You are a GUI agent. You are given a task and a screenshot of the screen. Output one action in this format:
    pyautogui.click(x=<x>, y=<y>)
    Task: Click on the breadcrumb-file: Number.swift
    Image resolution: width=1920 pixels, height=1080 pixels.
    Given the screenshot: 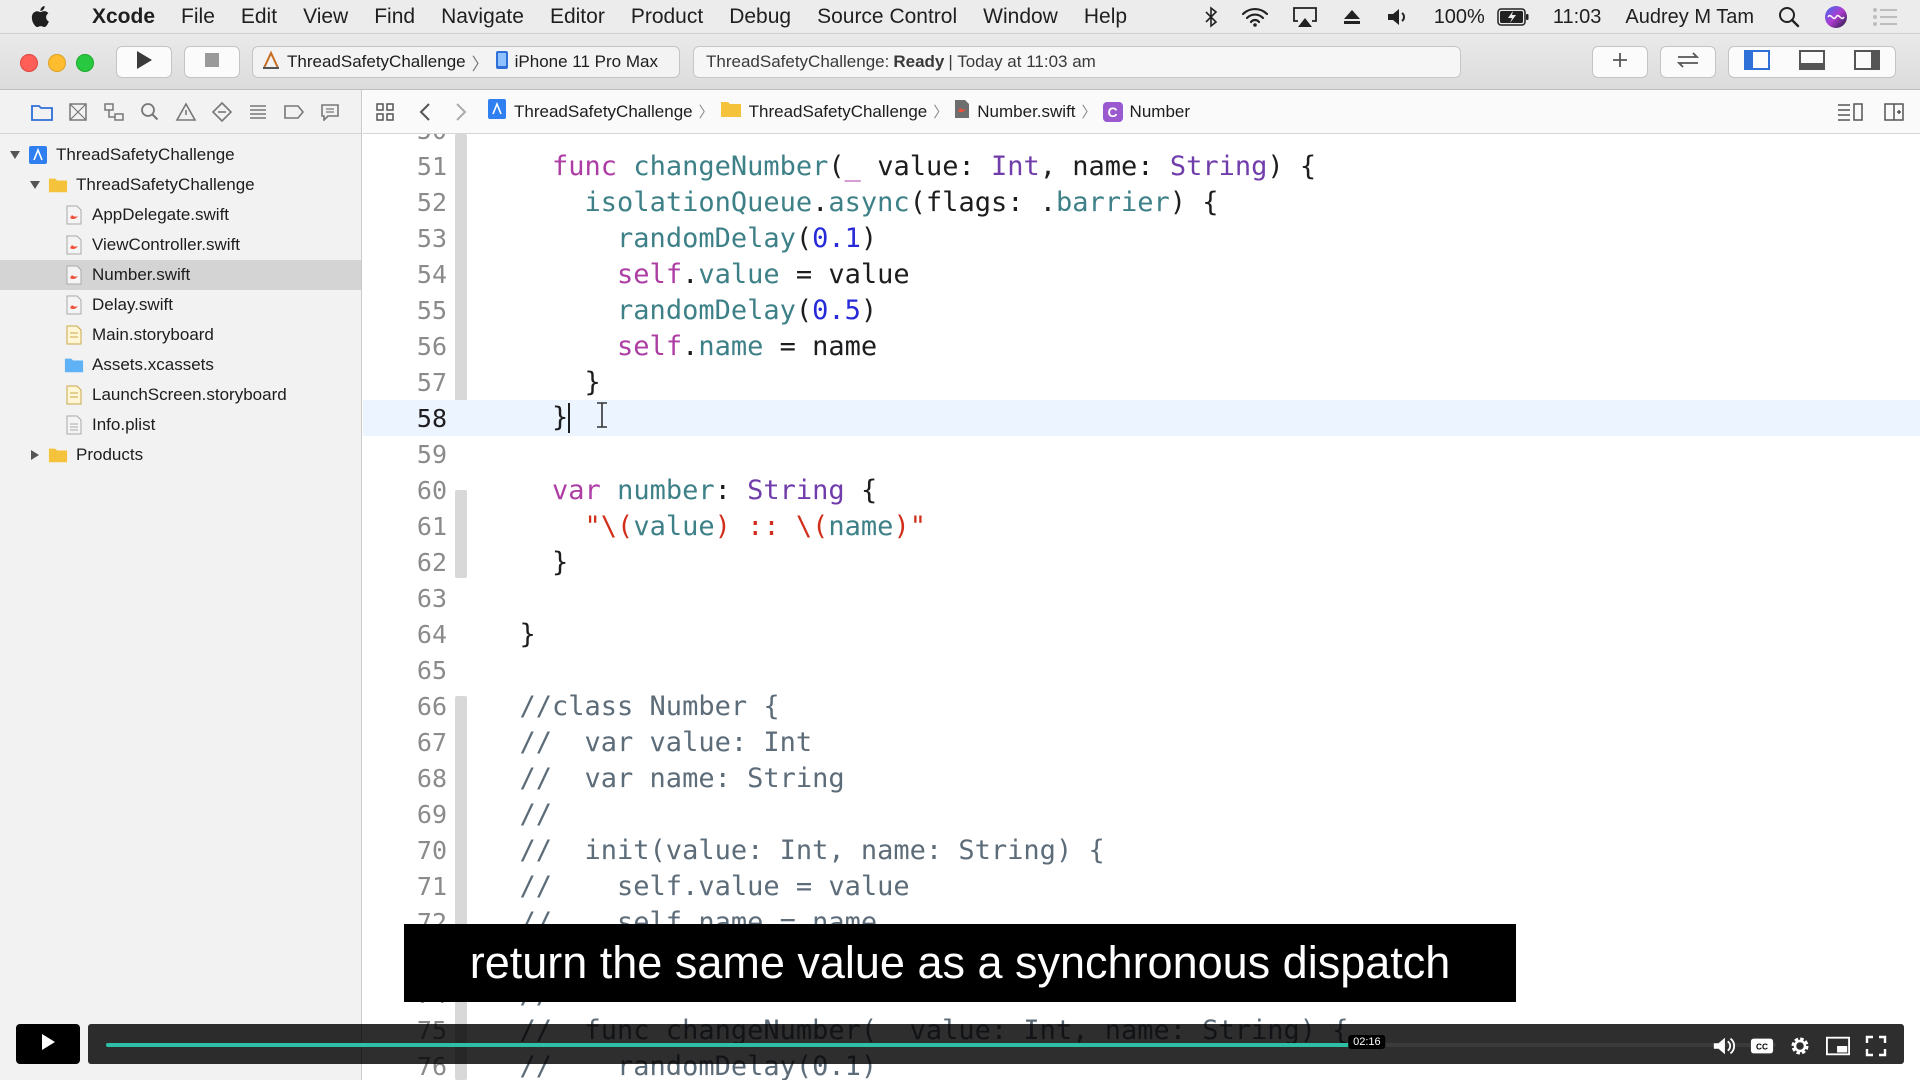 What is the action you would take?
    pyautogui.click(x=1015, y=111)
    